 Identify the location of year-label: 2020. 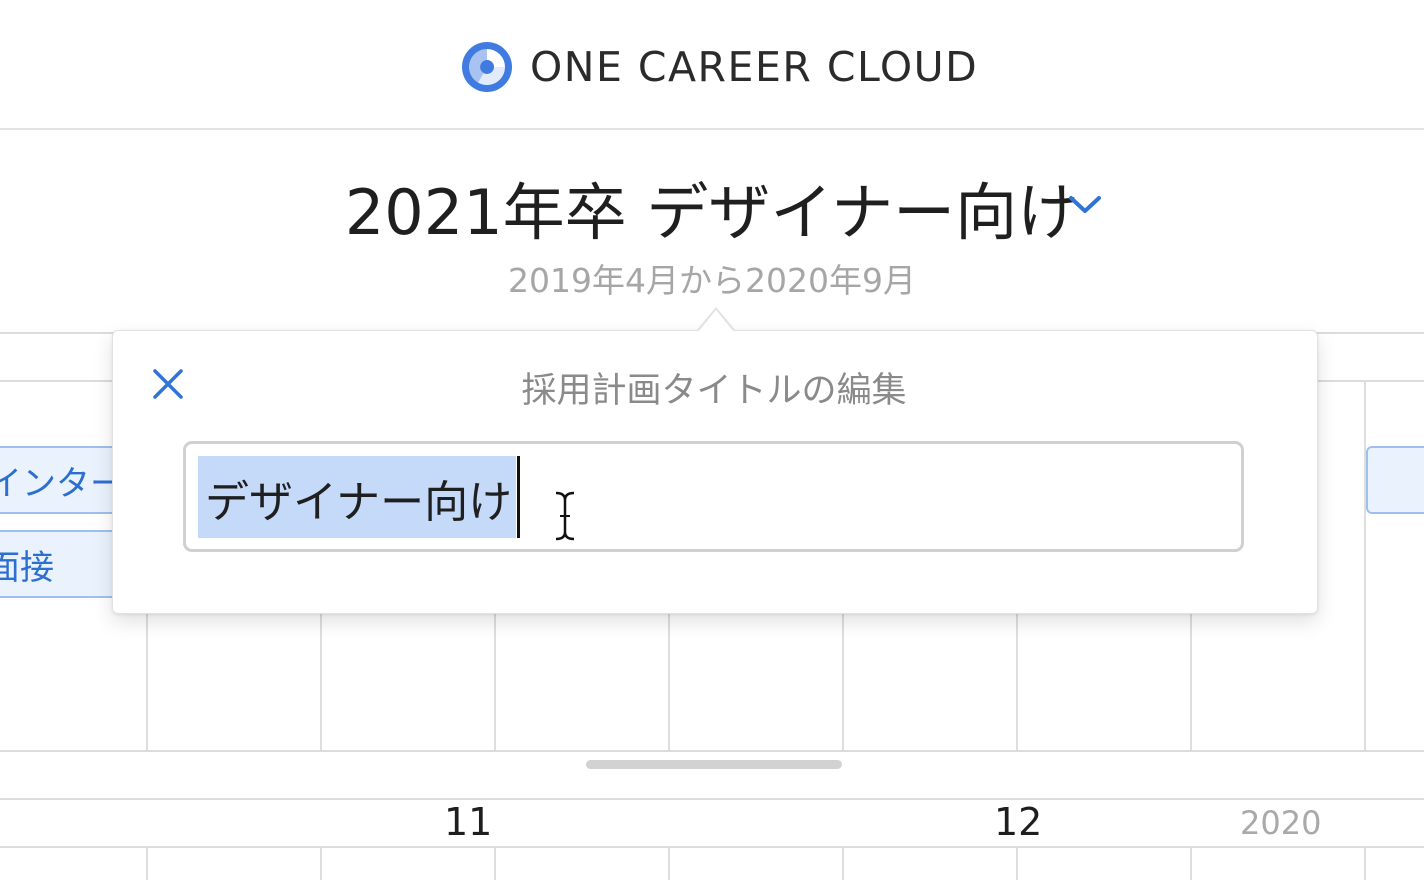
(1281, 823).